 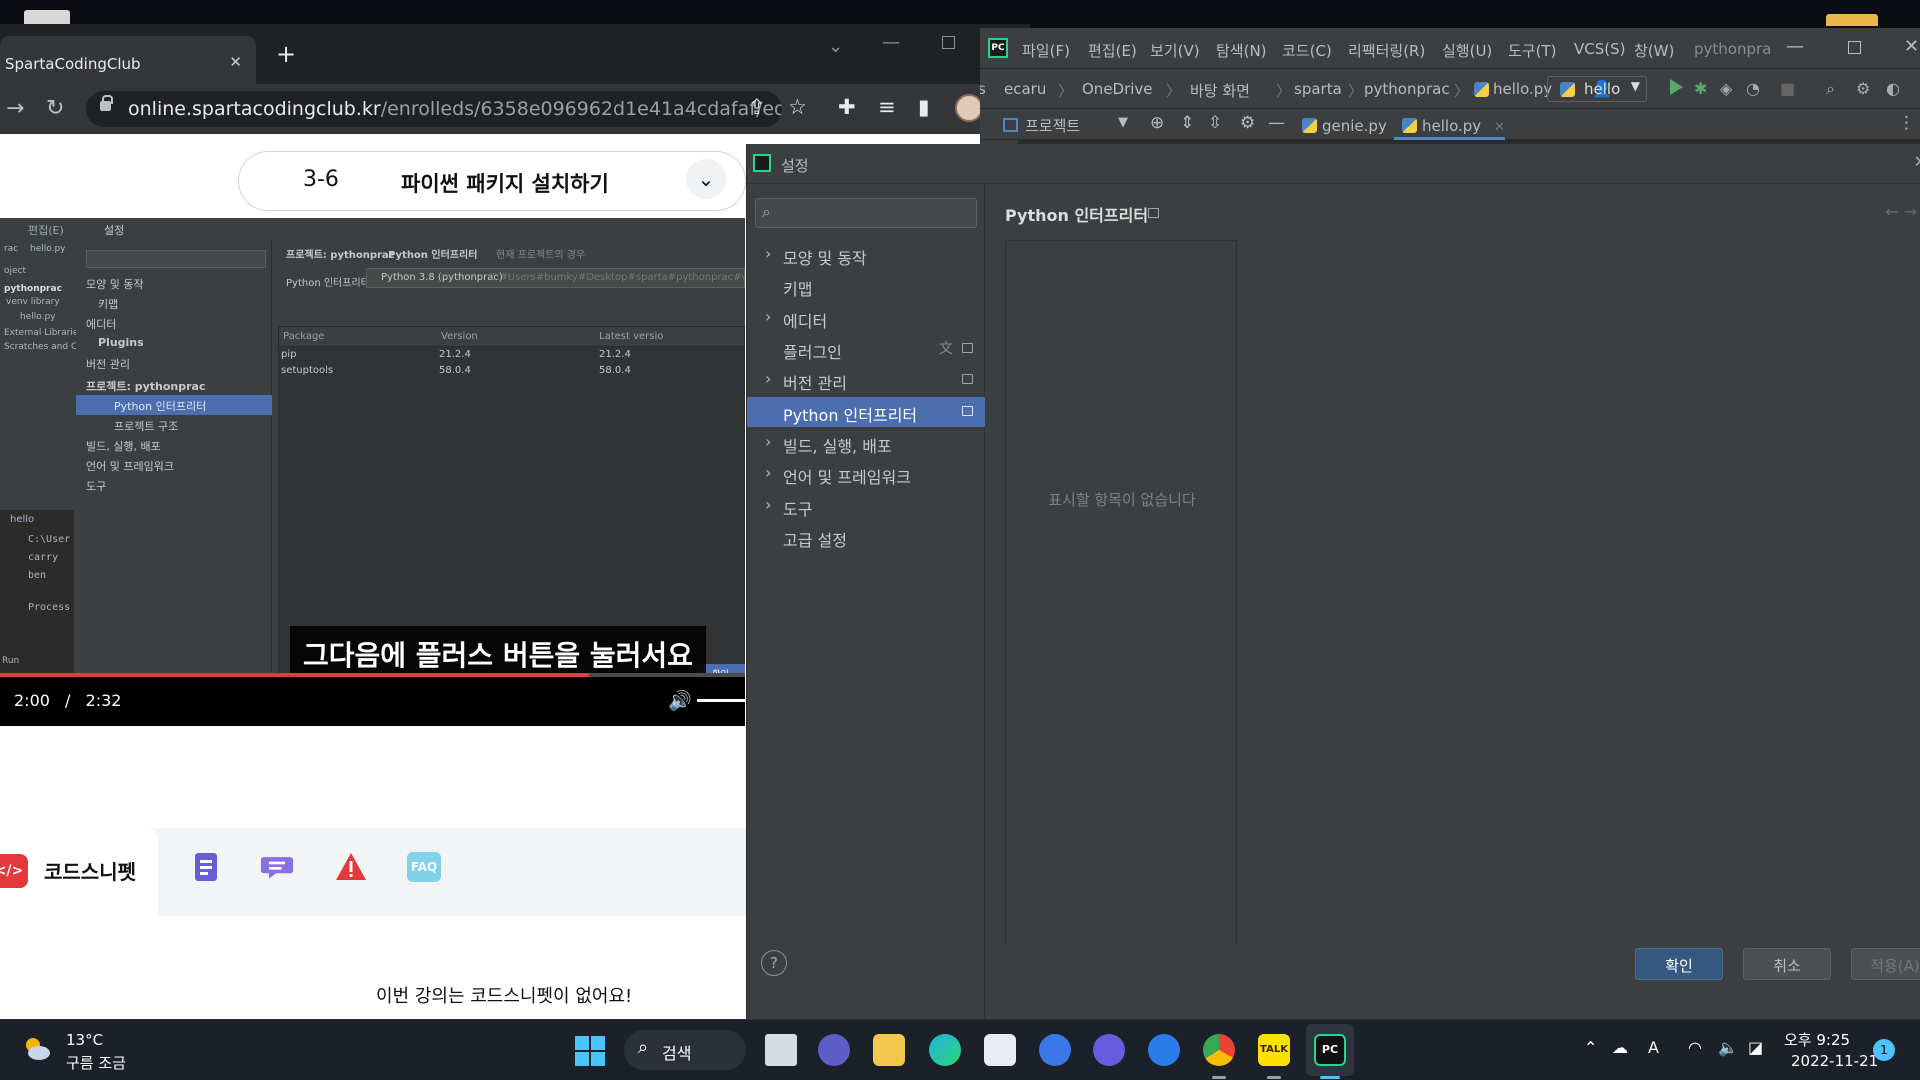 What do you see at coordinates (1787, 964) in the screenshot?
I see `cancel-button: 취소` at bounding box center [1787, 964].